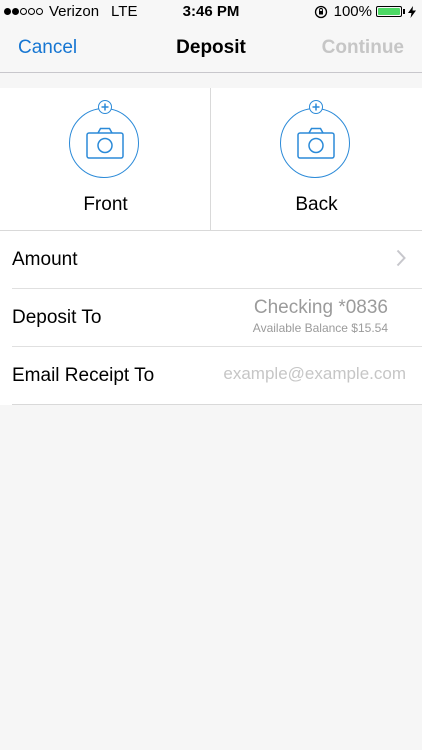 Image resolution: width=422 pixels, height=750 pixels. What do you see at coordinates (83, 375) in the screenshot?
I see `email-receipt-label: Email Receipt To` at bounding box center [83, 375].